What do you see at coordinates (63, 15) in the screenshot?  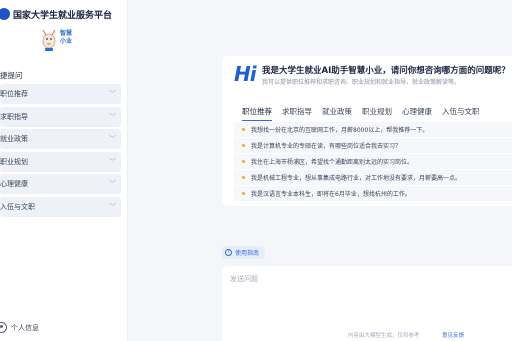 I see `brand-title: 国家大学生就业服务平台` at bounding box center [63, 15].